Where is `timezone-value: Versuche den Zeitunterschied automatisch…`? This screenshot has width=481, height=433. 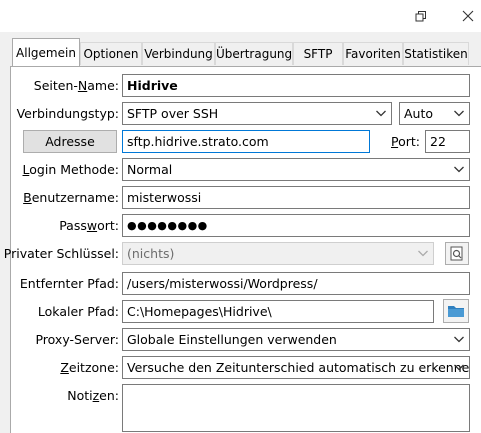 timezone-value: Versuche den Zeitunterschied automatisch… is located at coordinates (298, 367).